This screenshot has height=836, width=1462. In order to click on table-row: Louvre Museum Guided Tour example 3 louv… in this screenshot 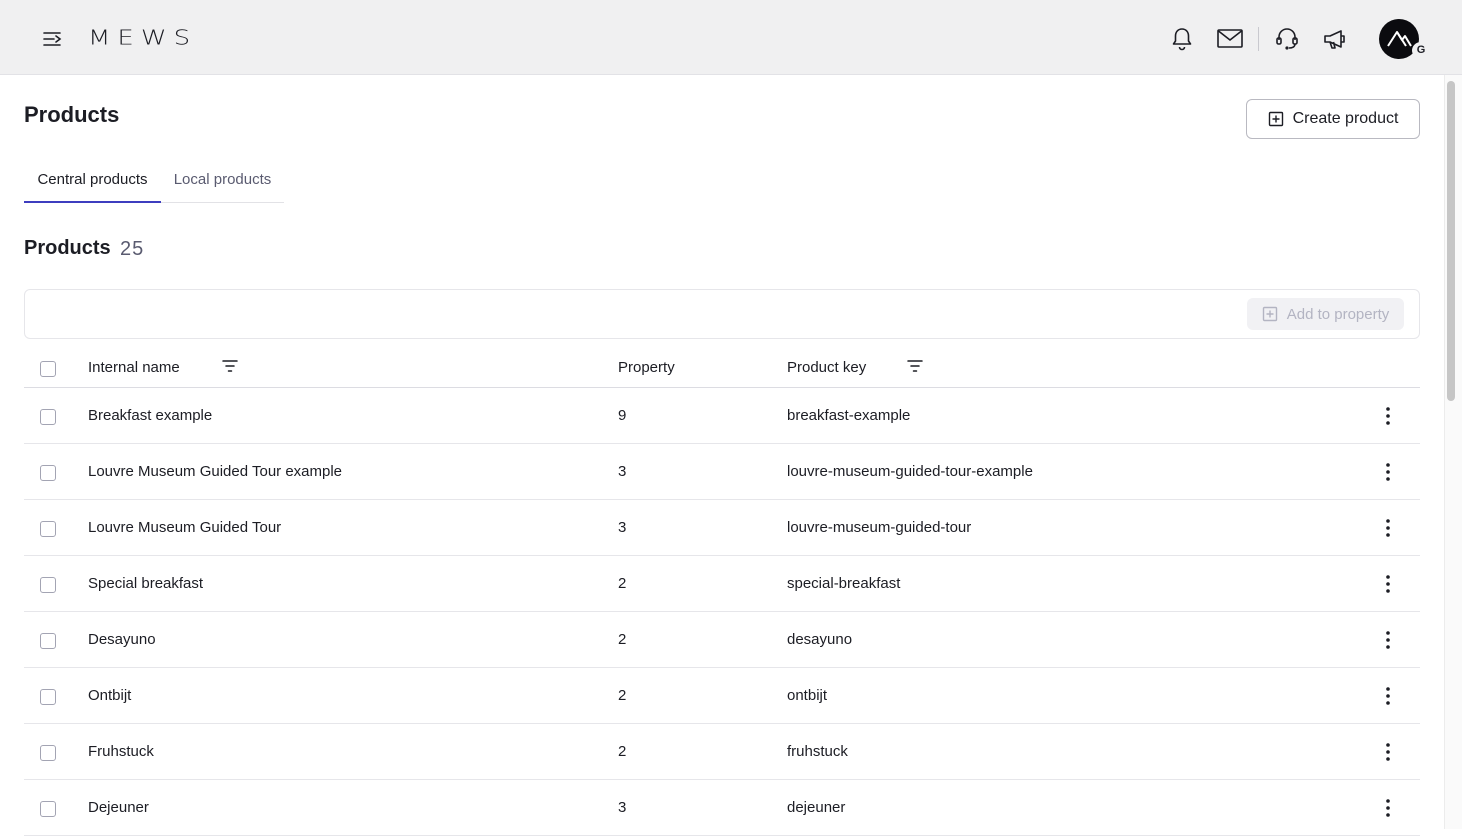, I will do `click(722, 472)`.